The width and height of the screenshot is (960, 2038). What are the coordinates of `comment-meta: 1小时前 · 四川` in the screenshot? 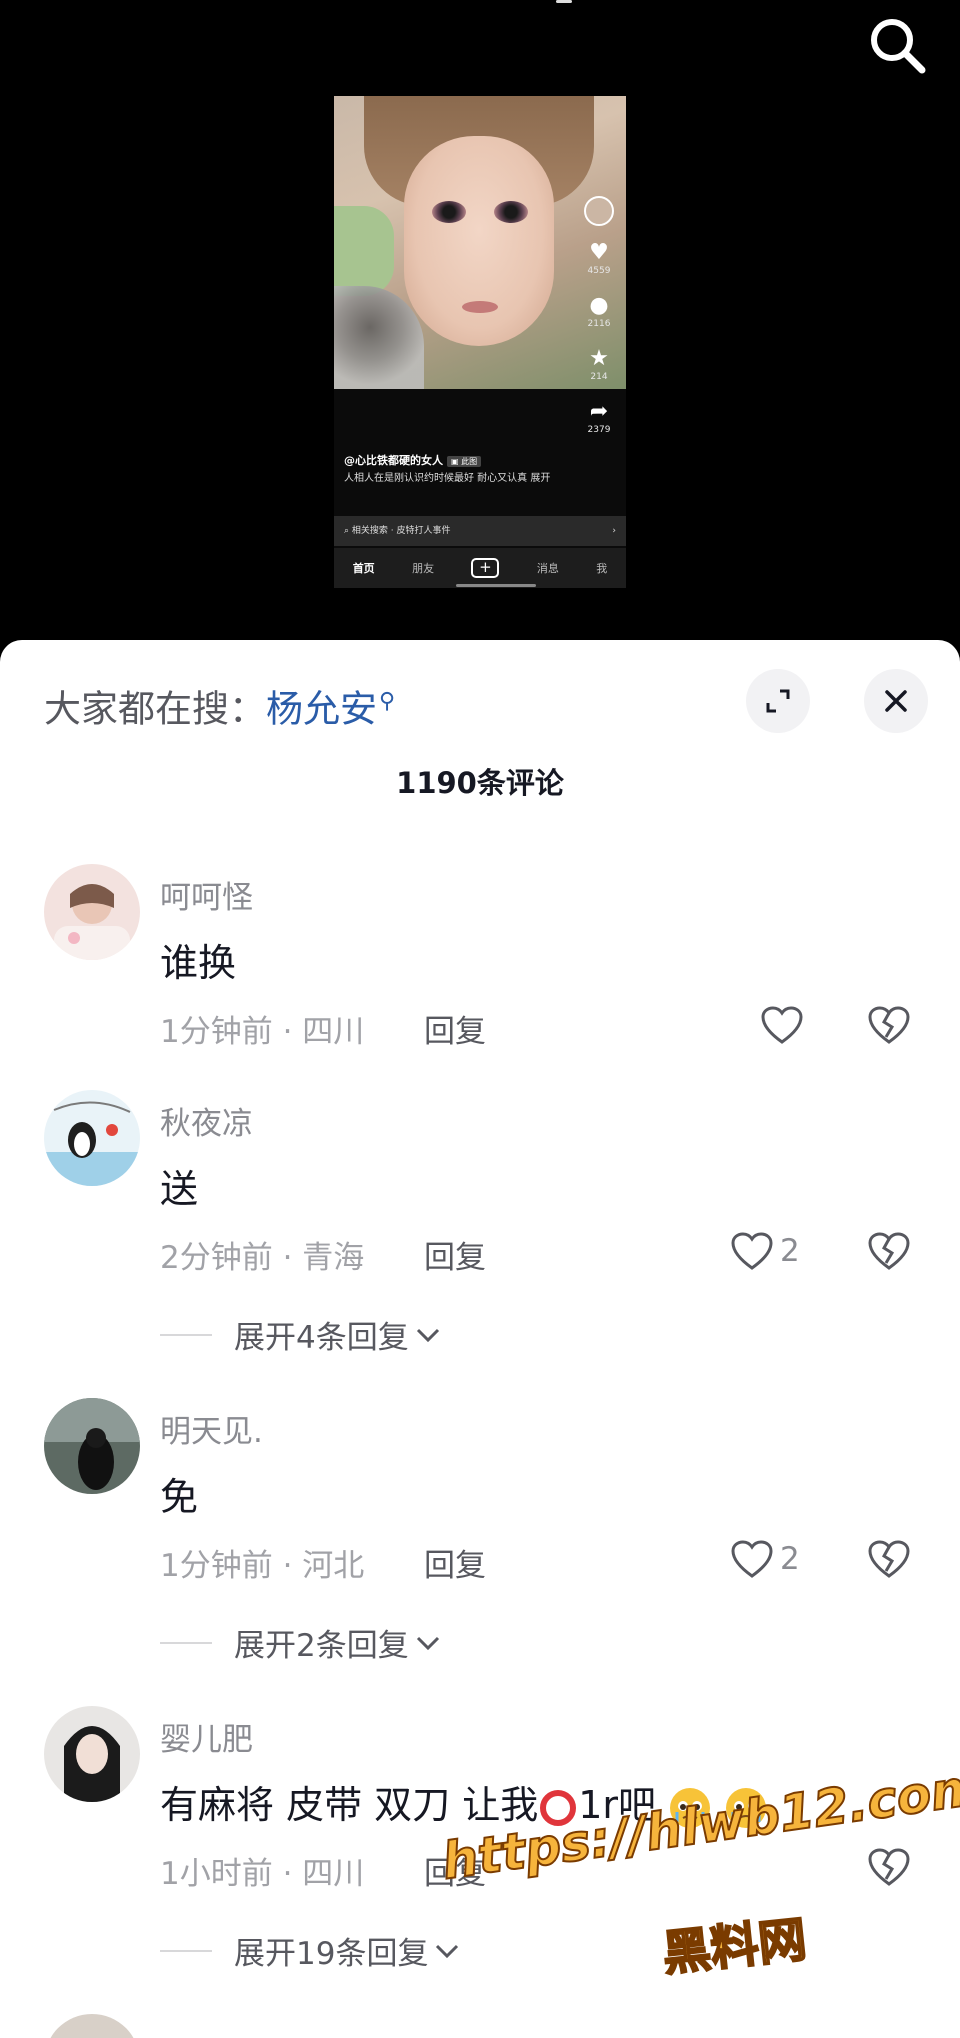 It's located at (262, 1874).